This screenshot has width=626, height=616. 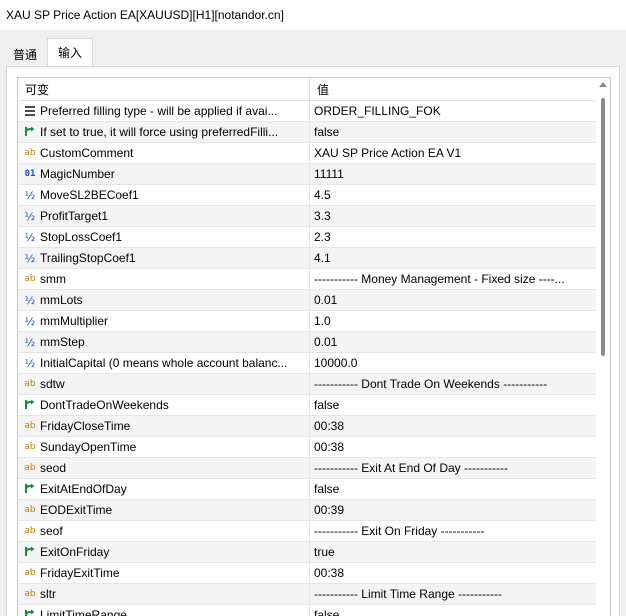 What do you see at coordinates (70, 52) in the screenshot?
I see `tab-inputs: 输入` at bounding box center [70, 52].